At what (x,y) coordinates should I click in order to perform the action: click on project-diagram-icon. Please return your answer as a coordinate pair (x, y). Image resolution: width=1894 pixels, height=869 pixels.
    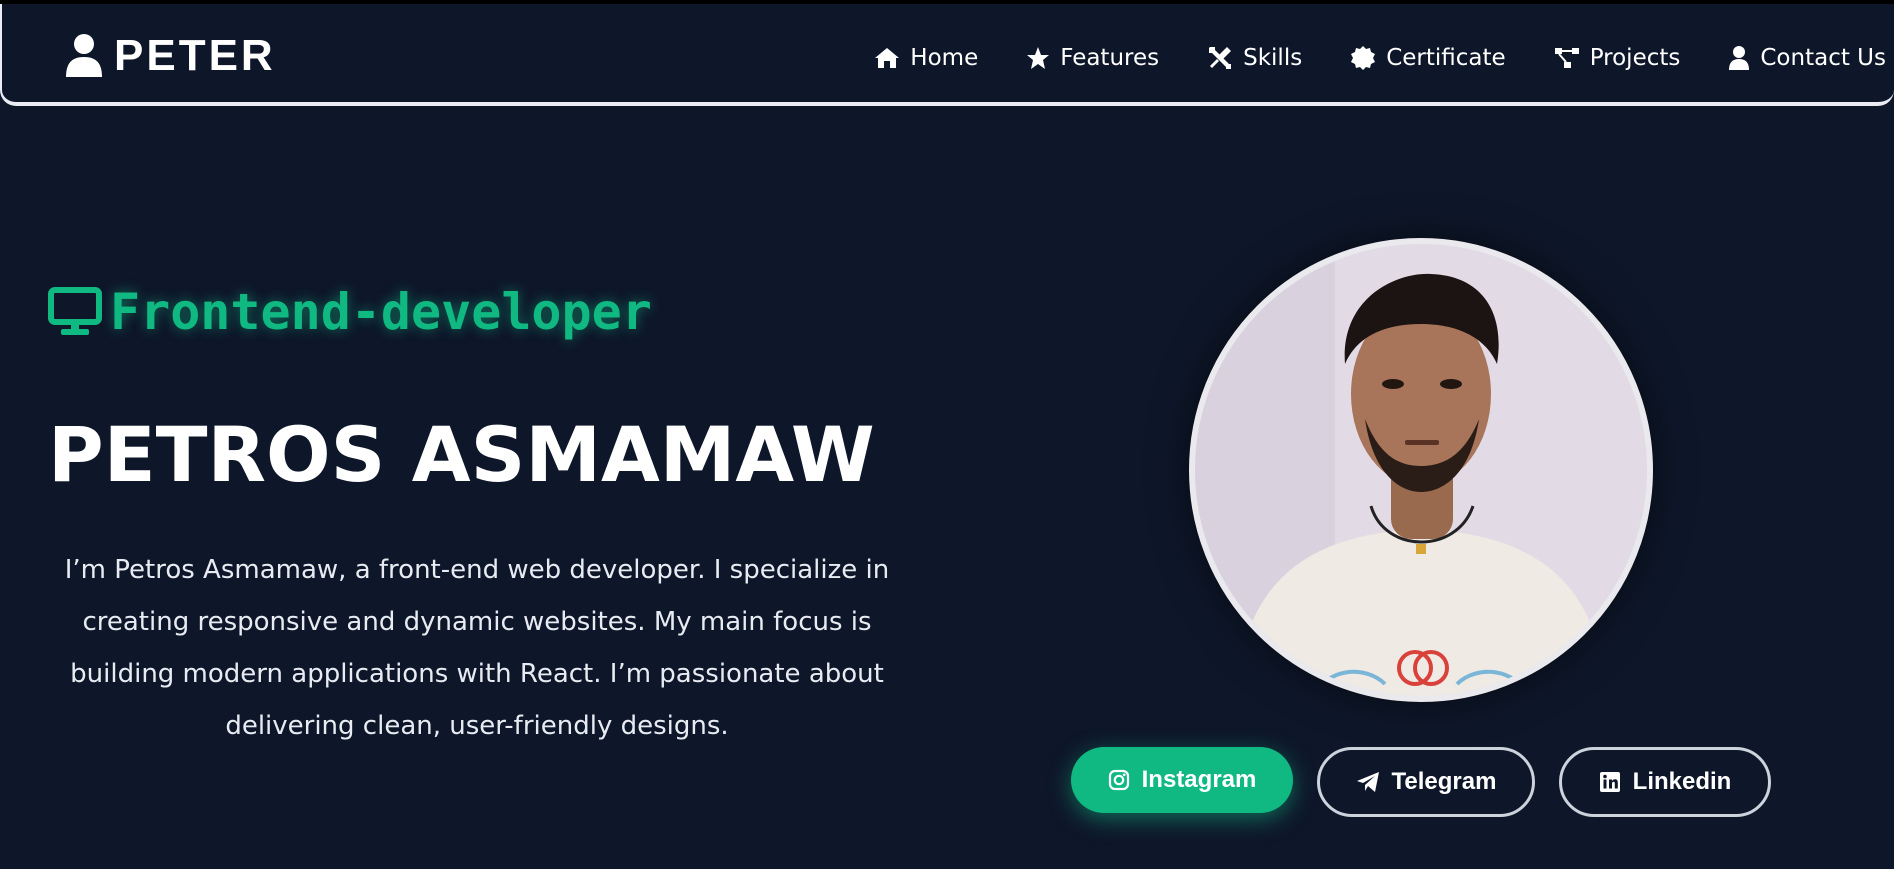
    Looking at the image, I should click on (1566, 58).